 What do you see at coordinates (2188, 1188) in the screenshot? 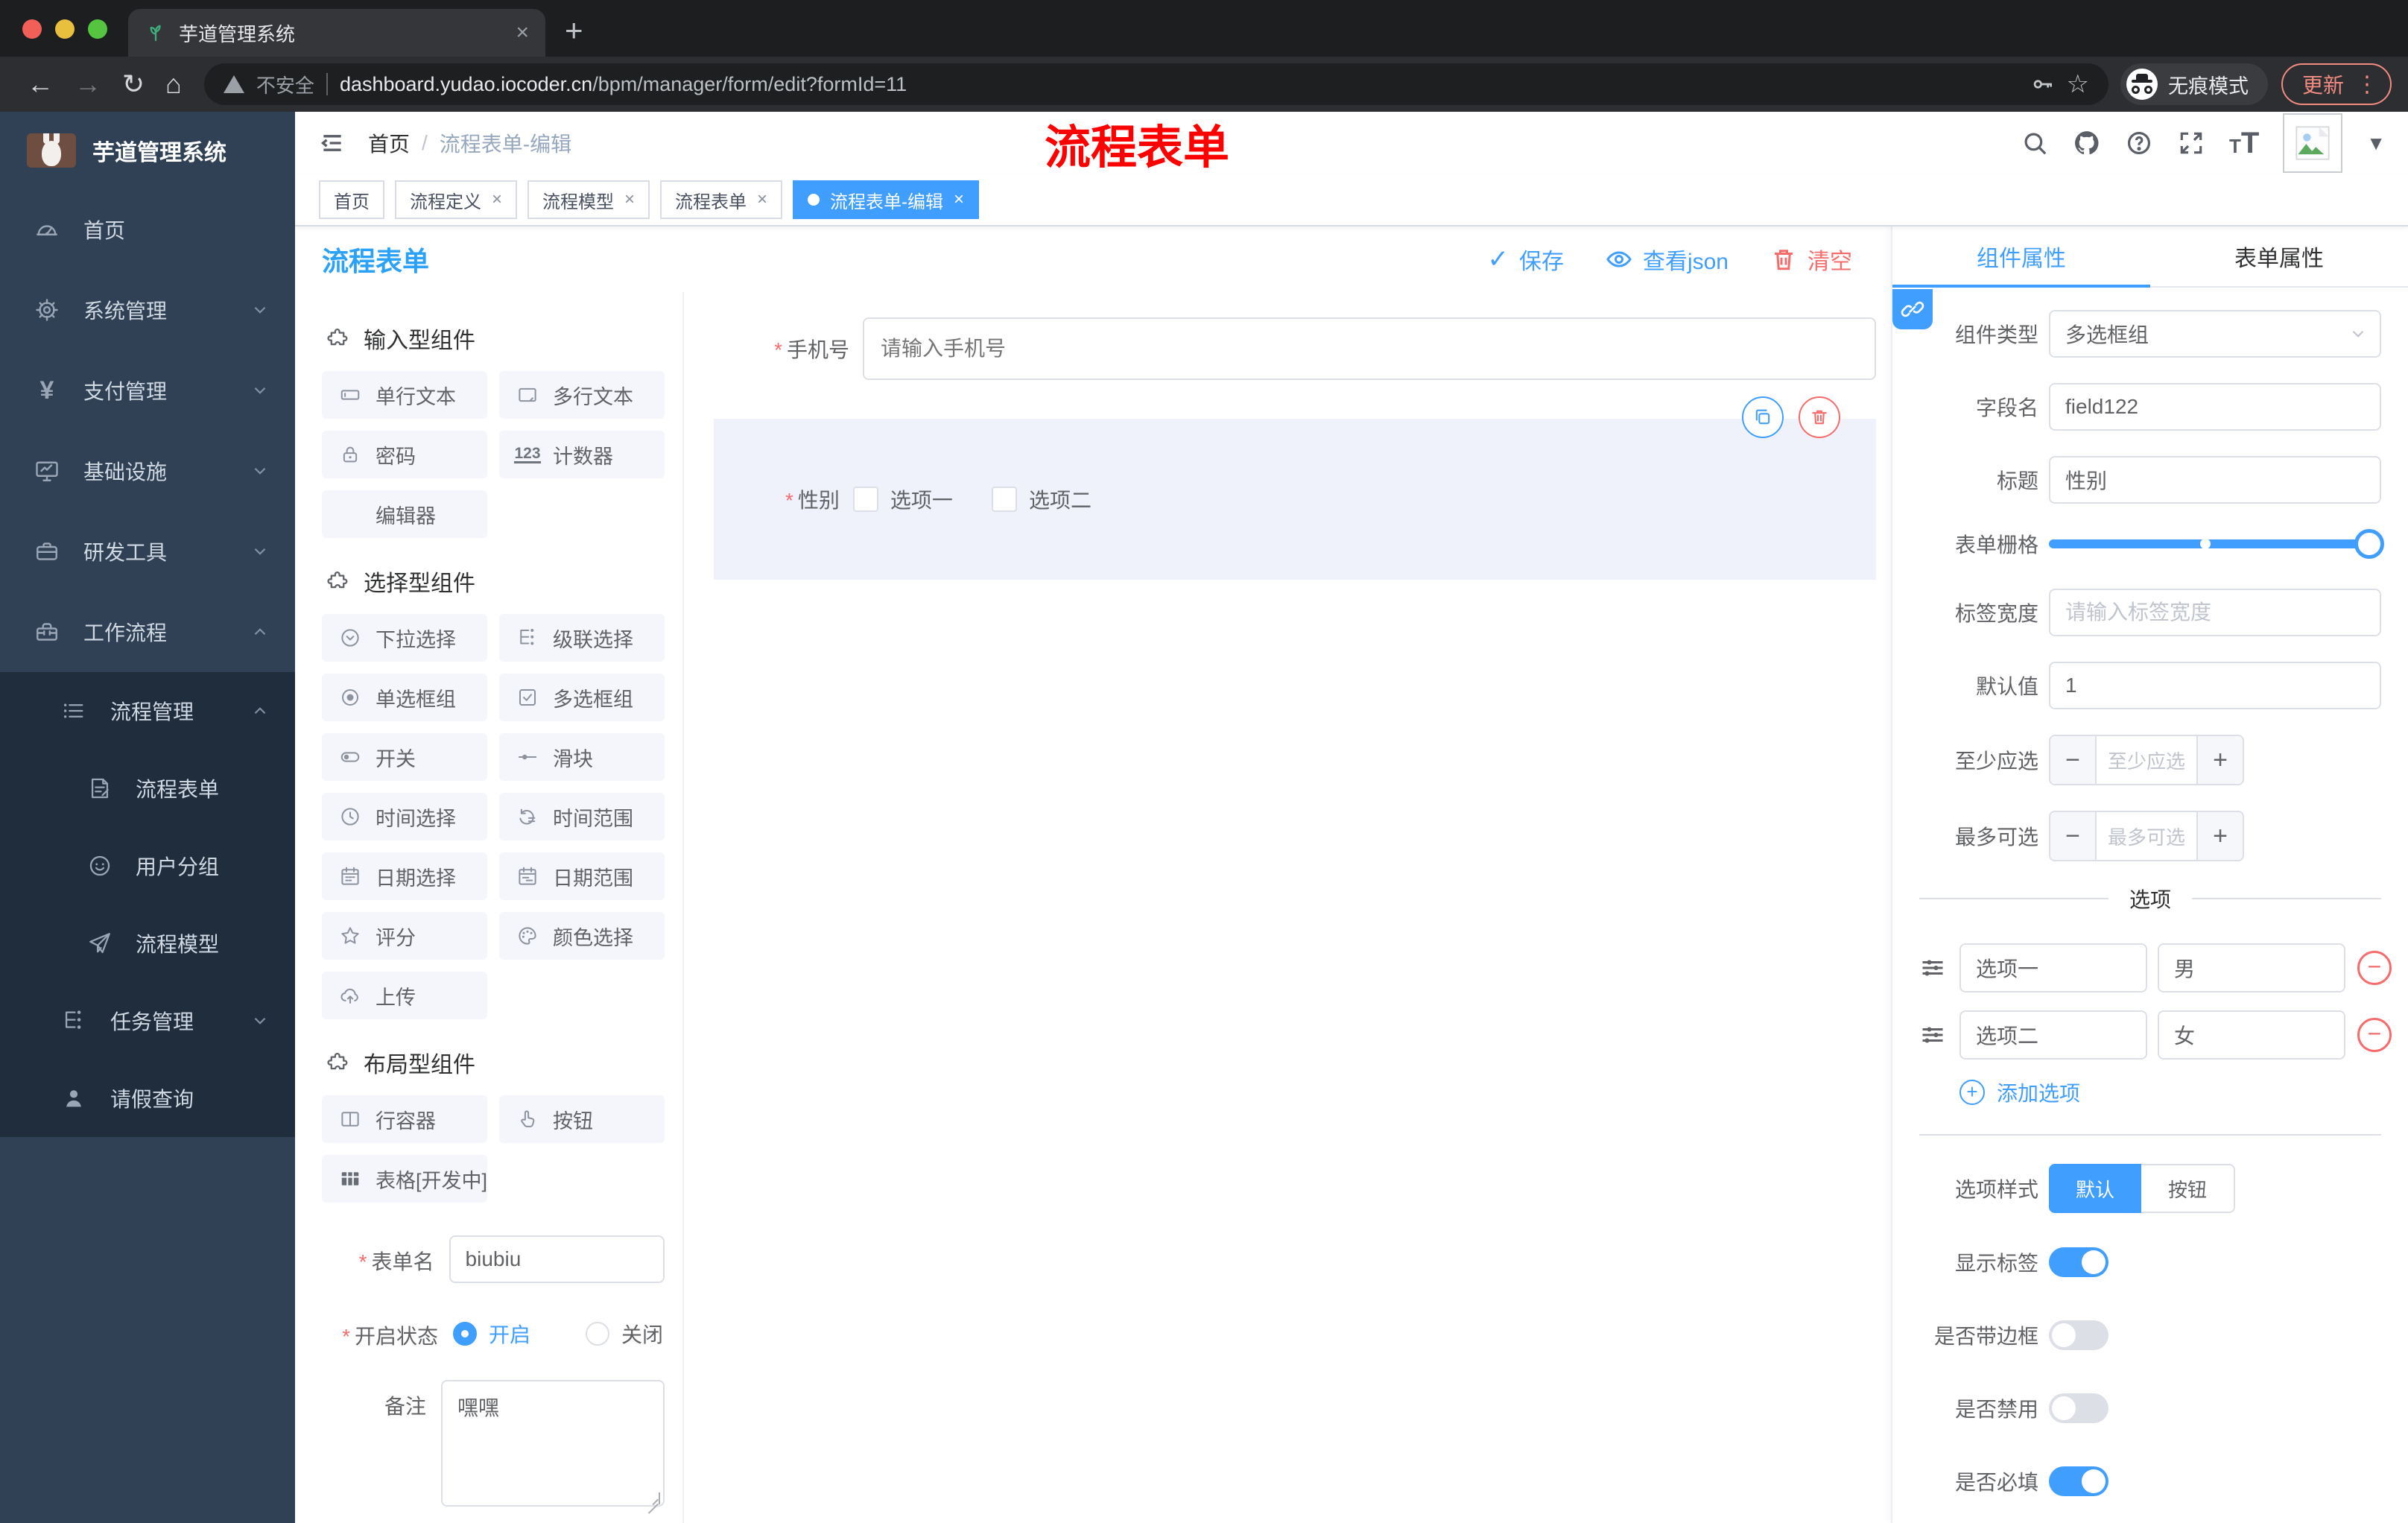
I see `style-button-button: 按钮` at bounding box center [2188, 1188].